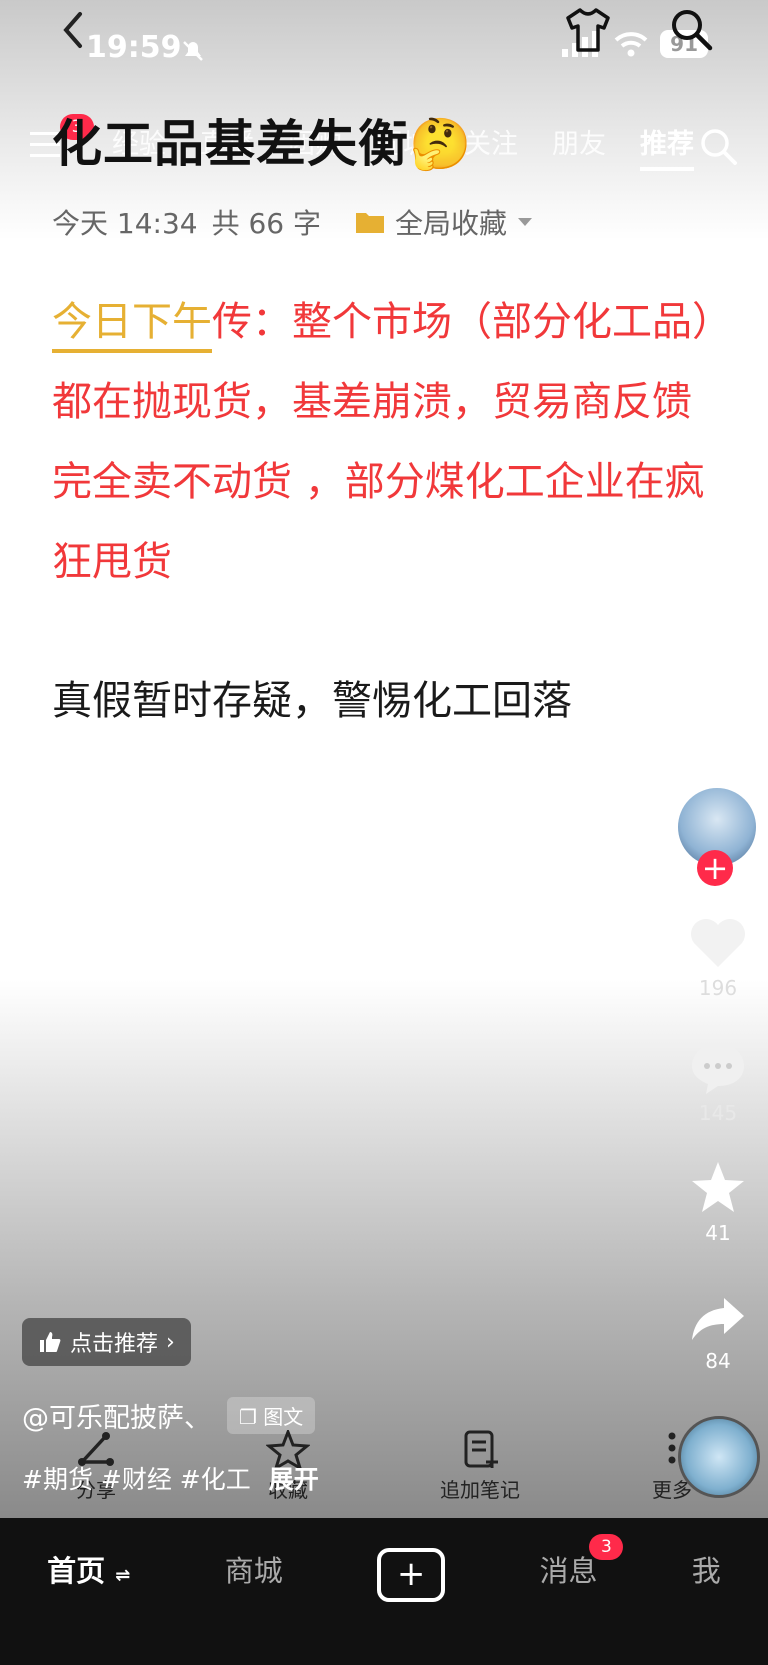 Image resolution: width=768 pixels, height=1665 pixels. What do you see at coordinates (718, 1361) in the screenshot?
I see `share-count: 84` at bounding box center [718, 1361].